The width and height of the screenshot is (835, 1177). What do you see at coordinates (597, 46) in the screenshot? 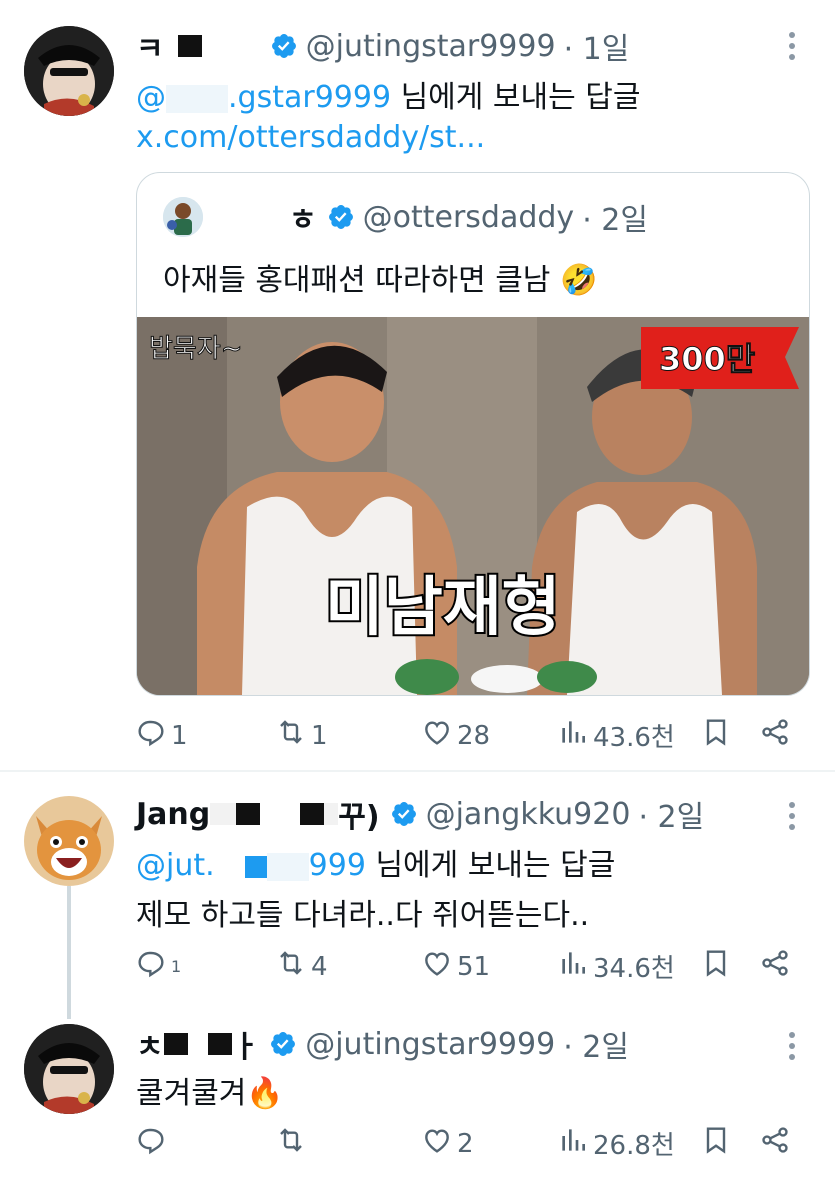
I see `timestamp: · 1일` at bounding box center [597, 46].